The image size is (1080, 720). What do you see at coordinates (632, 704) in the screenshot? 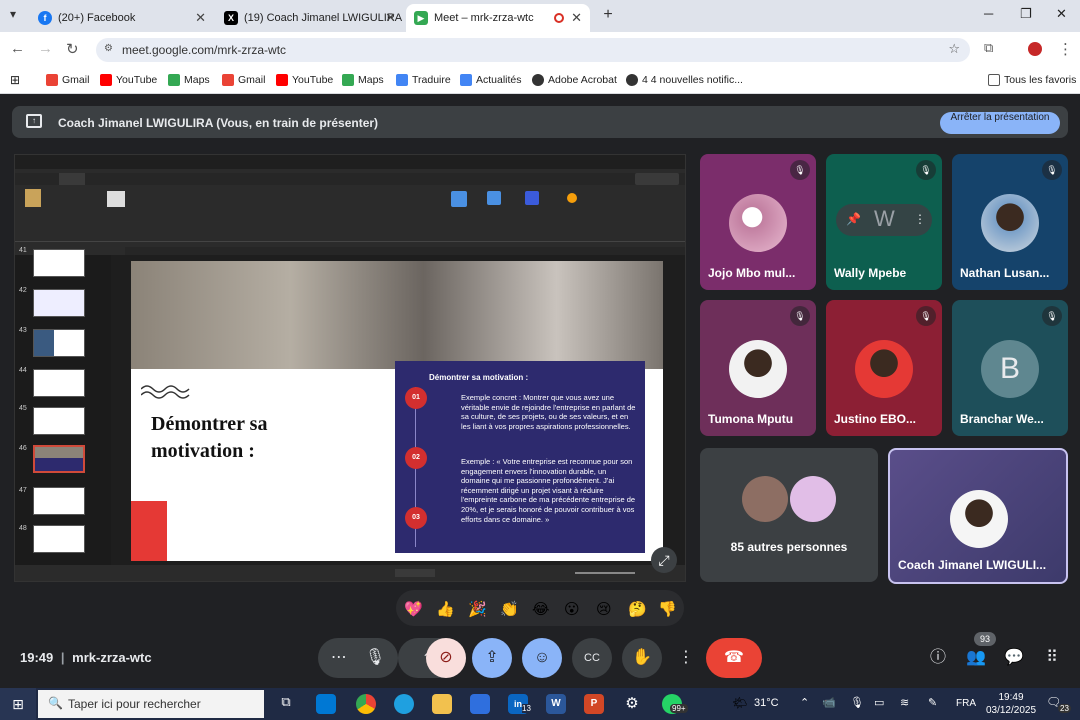
I see `settings-icon: ⚙` at bounding box center [632, 704].